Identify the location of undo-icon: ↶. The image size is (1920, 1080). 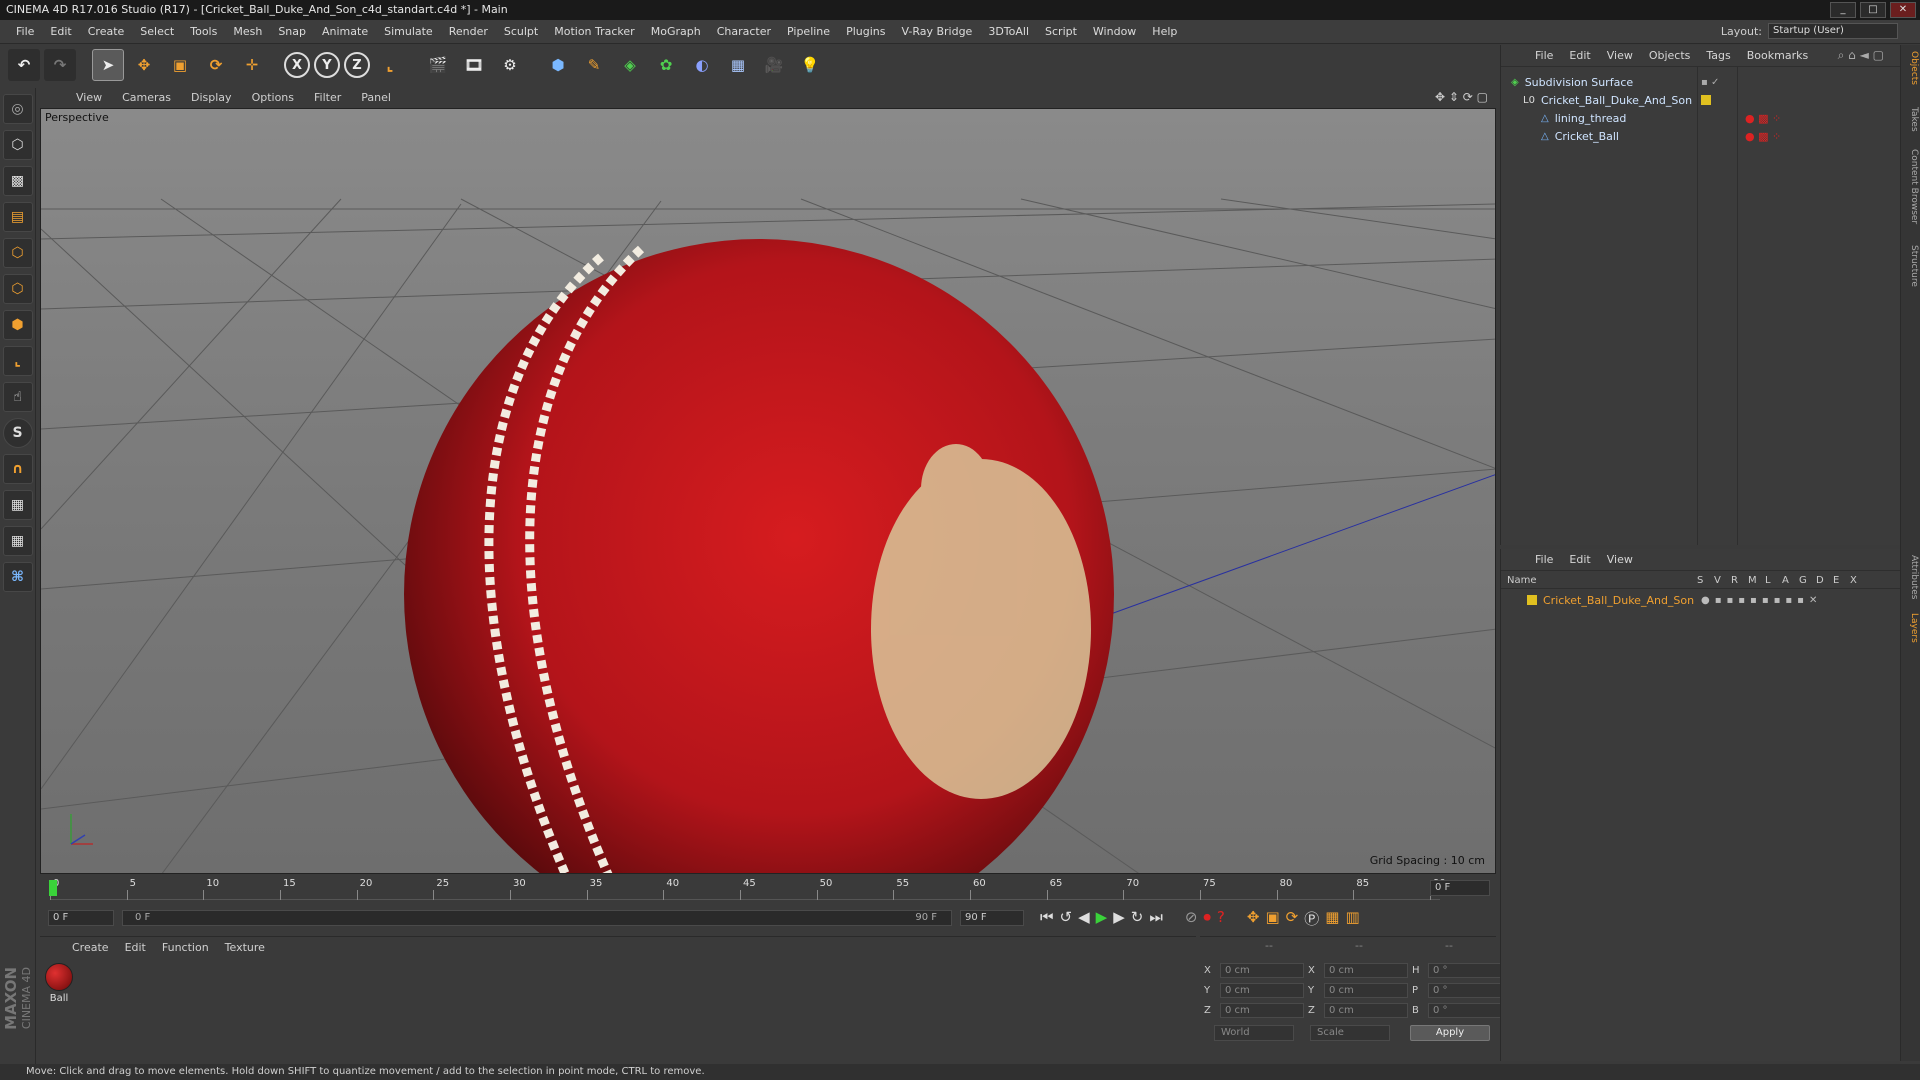
(24, 65).